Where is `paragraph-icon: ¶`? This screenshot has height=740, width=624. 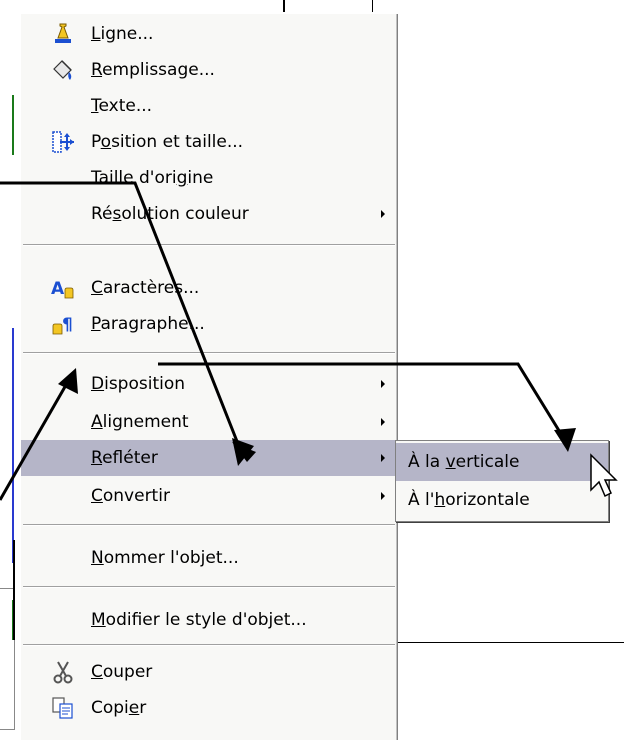
paragraph-icon: ¶ is located at coordinates (63, 324).